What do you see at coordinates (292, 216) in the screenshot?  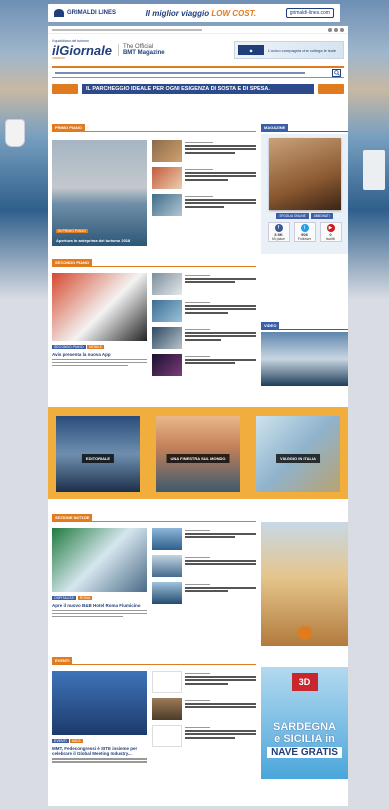 I see `magazine-read-button: SFOGLIA ONLINE` at bounding box center [292, 216].